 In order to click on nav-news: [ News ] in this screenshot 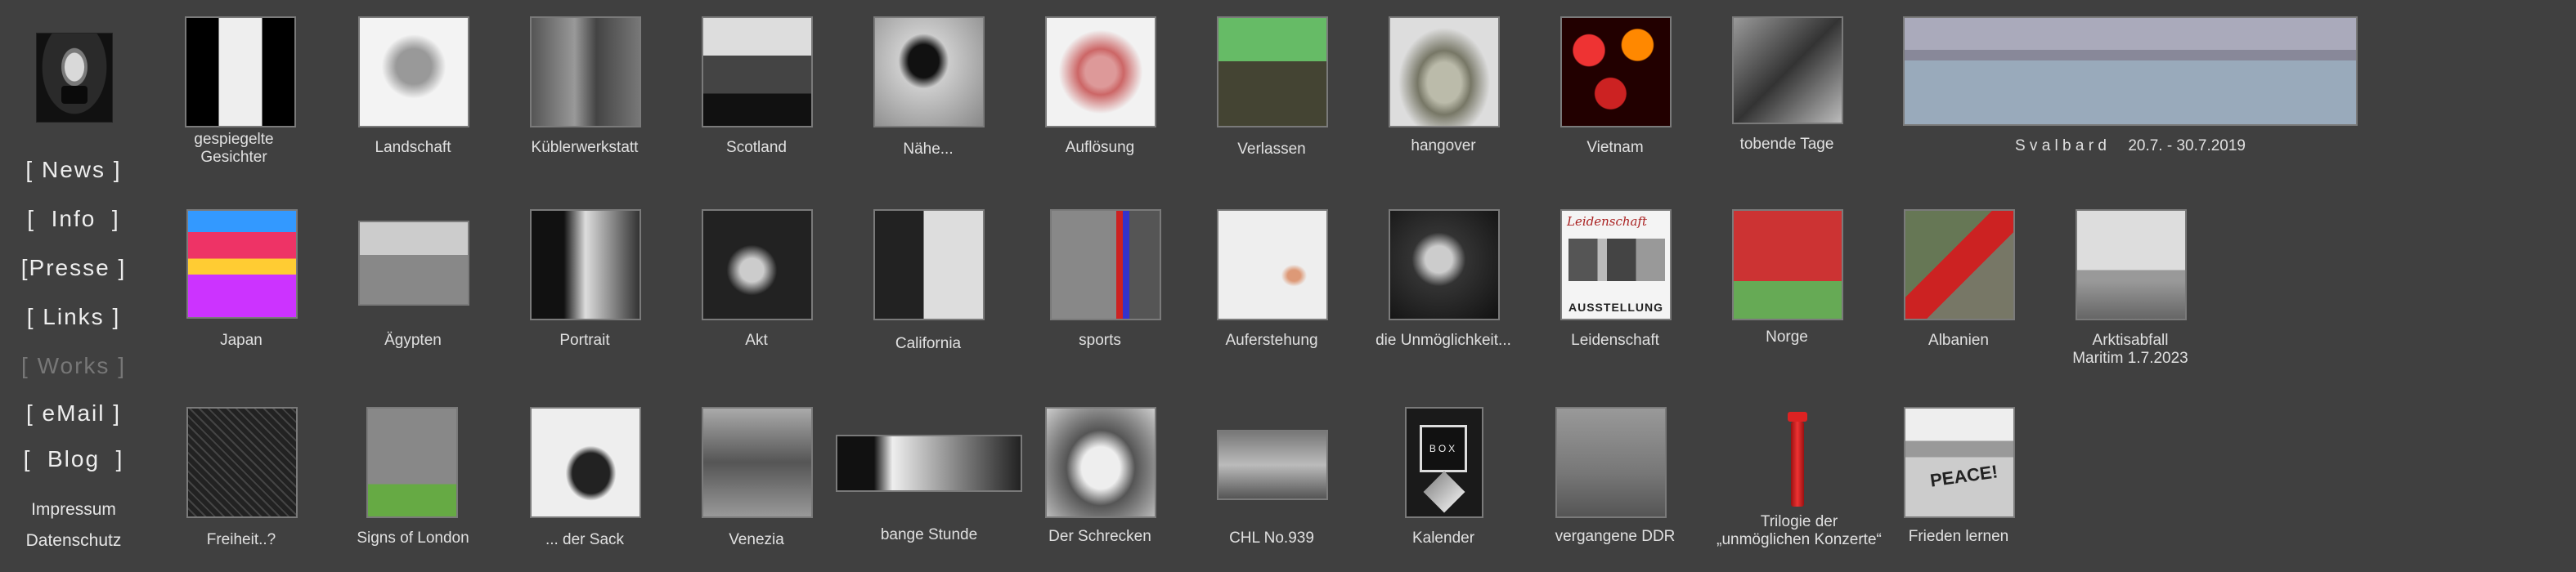, I will do `click(73, 170)`.